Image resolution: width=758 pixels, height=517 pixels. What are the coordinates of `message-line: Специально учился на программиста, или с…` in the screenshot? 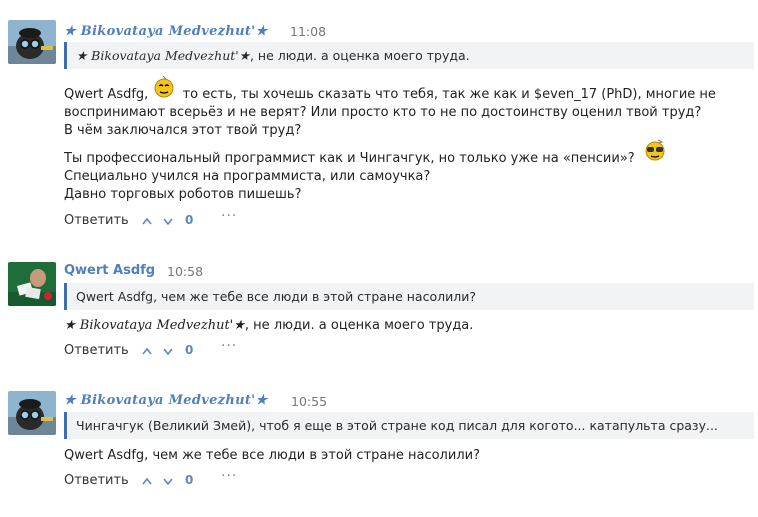 It's located at (247, 176).